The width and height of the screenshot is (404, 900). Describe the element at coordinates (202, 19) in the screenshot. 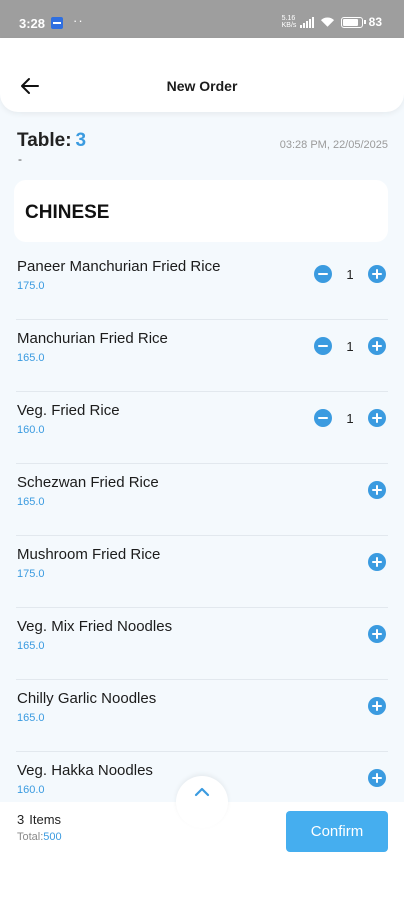

I see `status-bar: 3:28 ·· 5.16 KB/s 83` at that location.